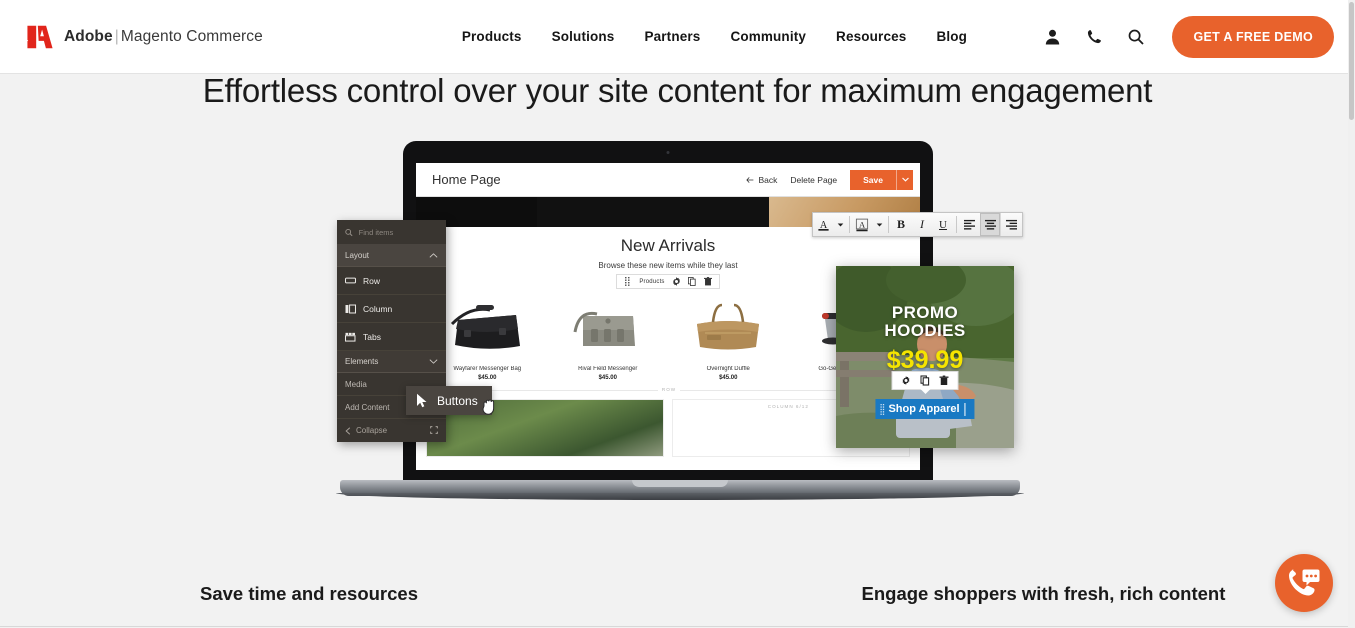 This screenshot has width=1355, height=628. Describe the element at coordinates (391, 430) in the screenshot. I see `panel-collapse-button: Collapse` at that location.